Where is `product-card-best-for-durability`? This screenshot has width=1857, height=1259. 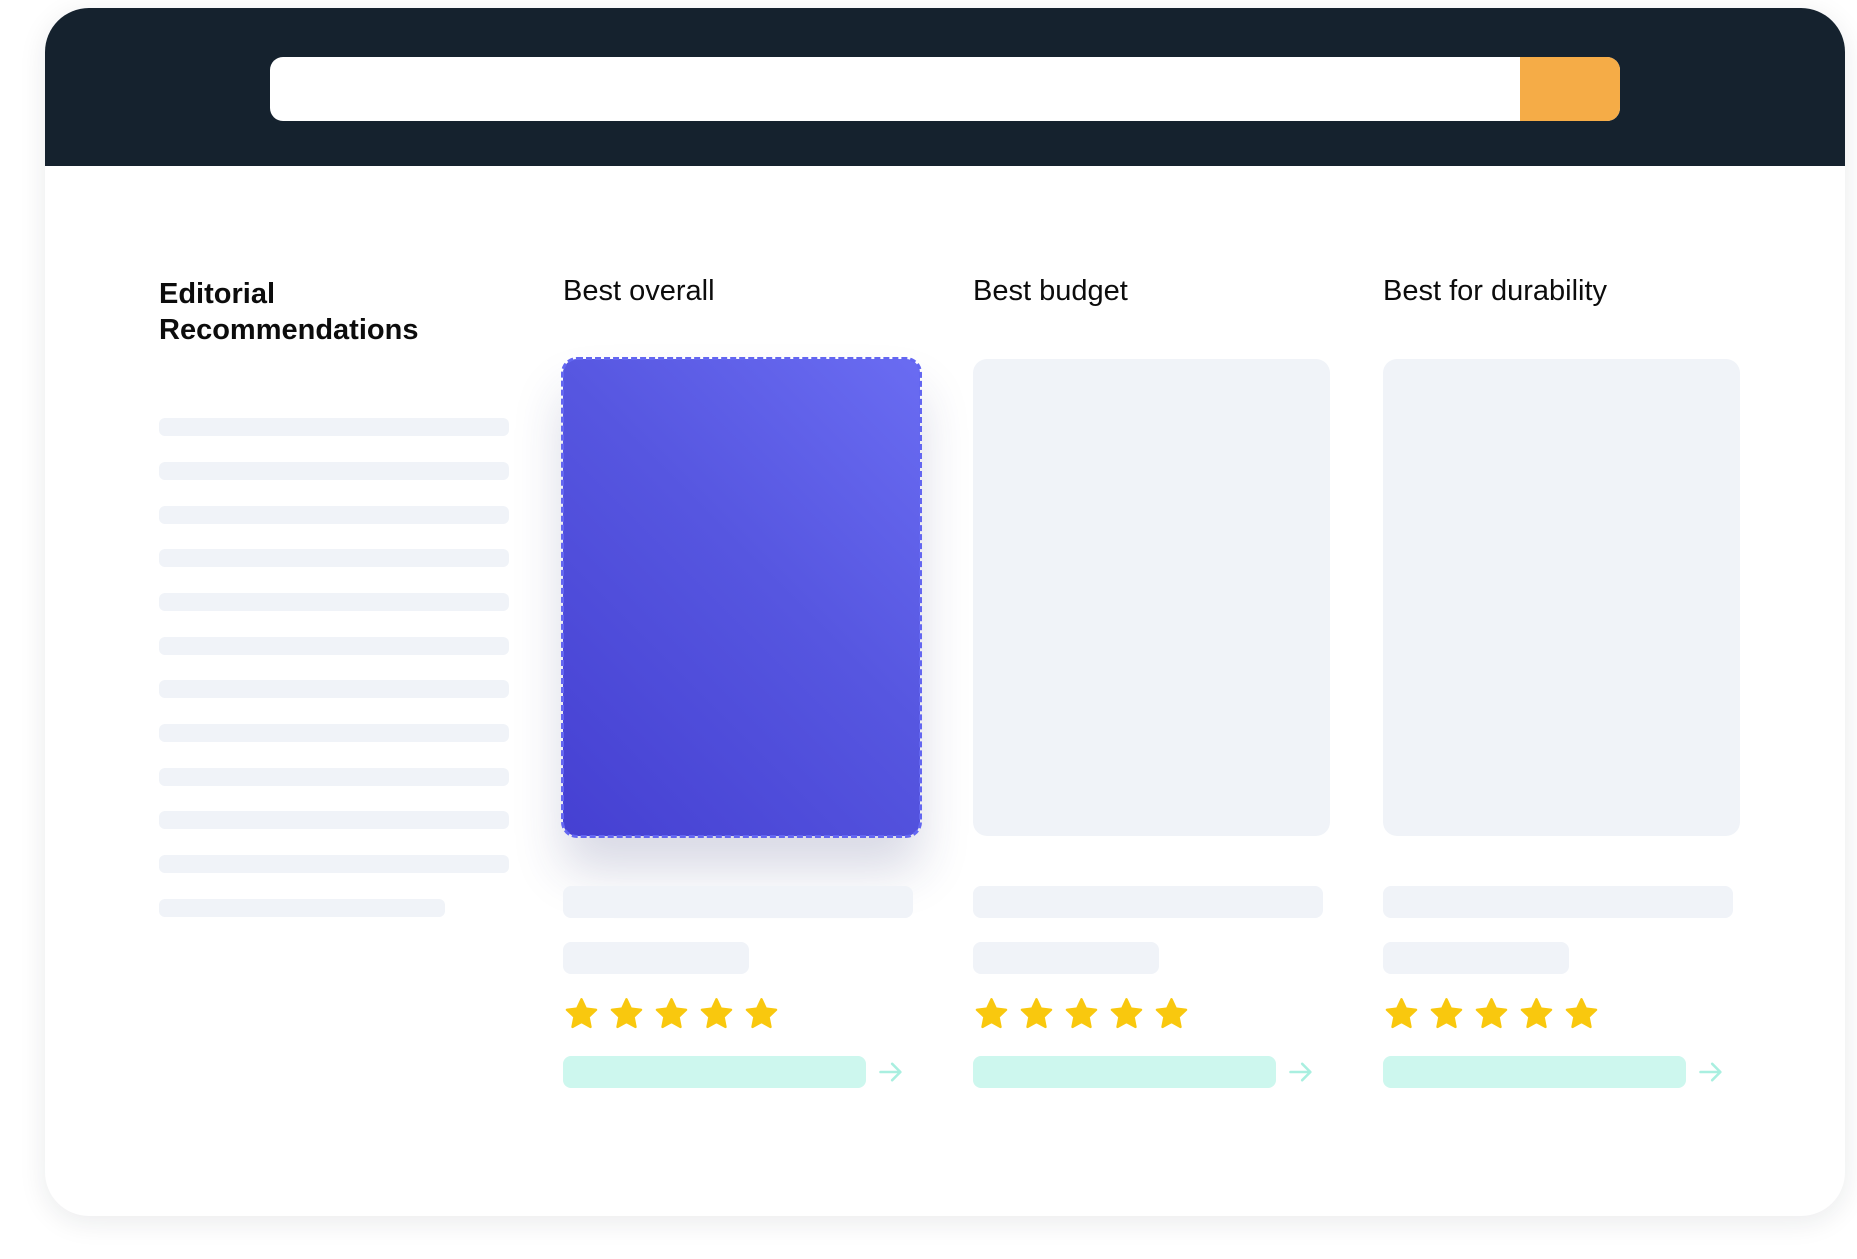
product-card-best-for-durability is located at coordinates (1561, 597).